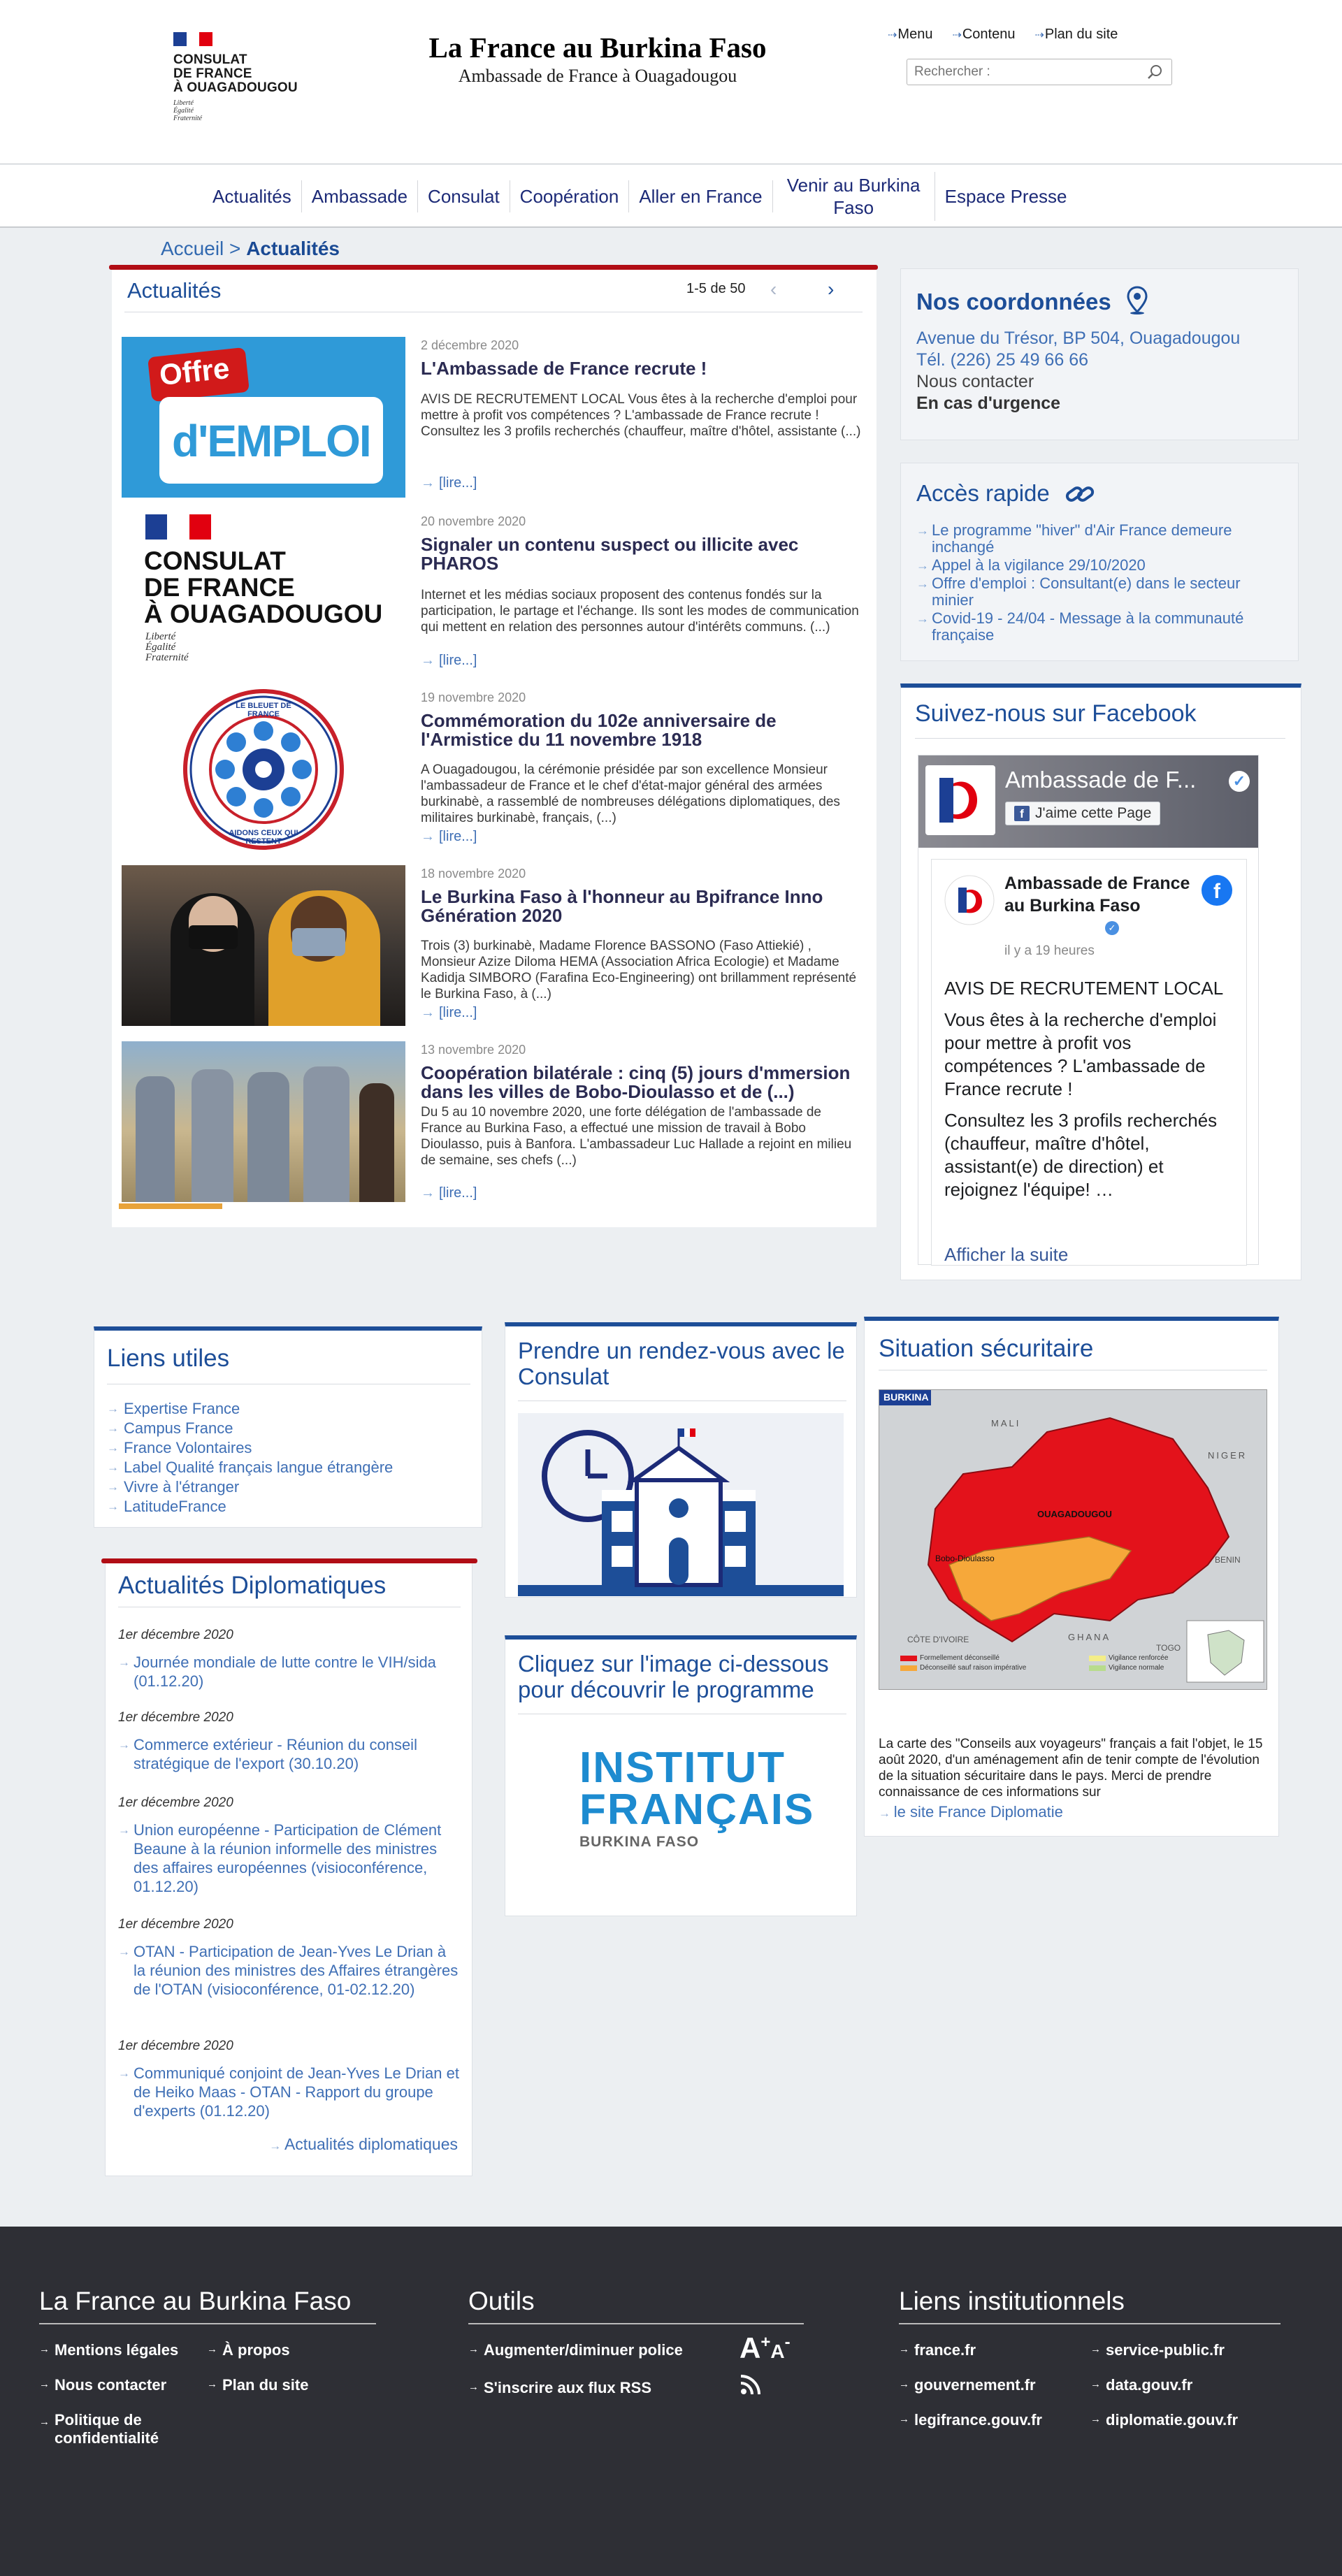 Image resolution: width=1342 pixels, height=2576 pixels. Describe the element at coordinates (1137, 300) in the screenshot. I see `location-pin-icon` at that location.